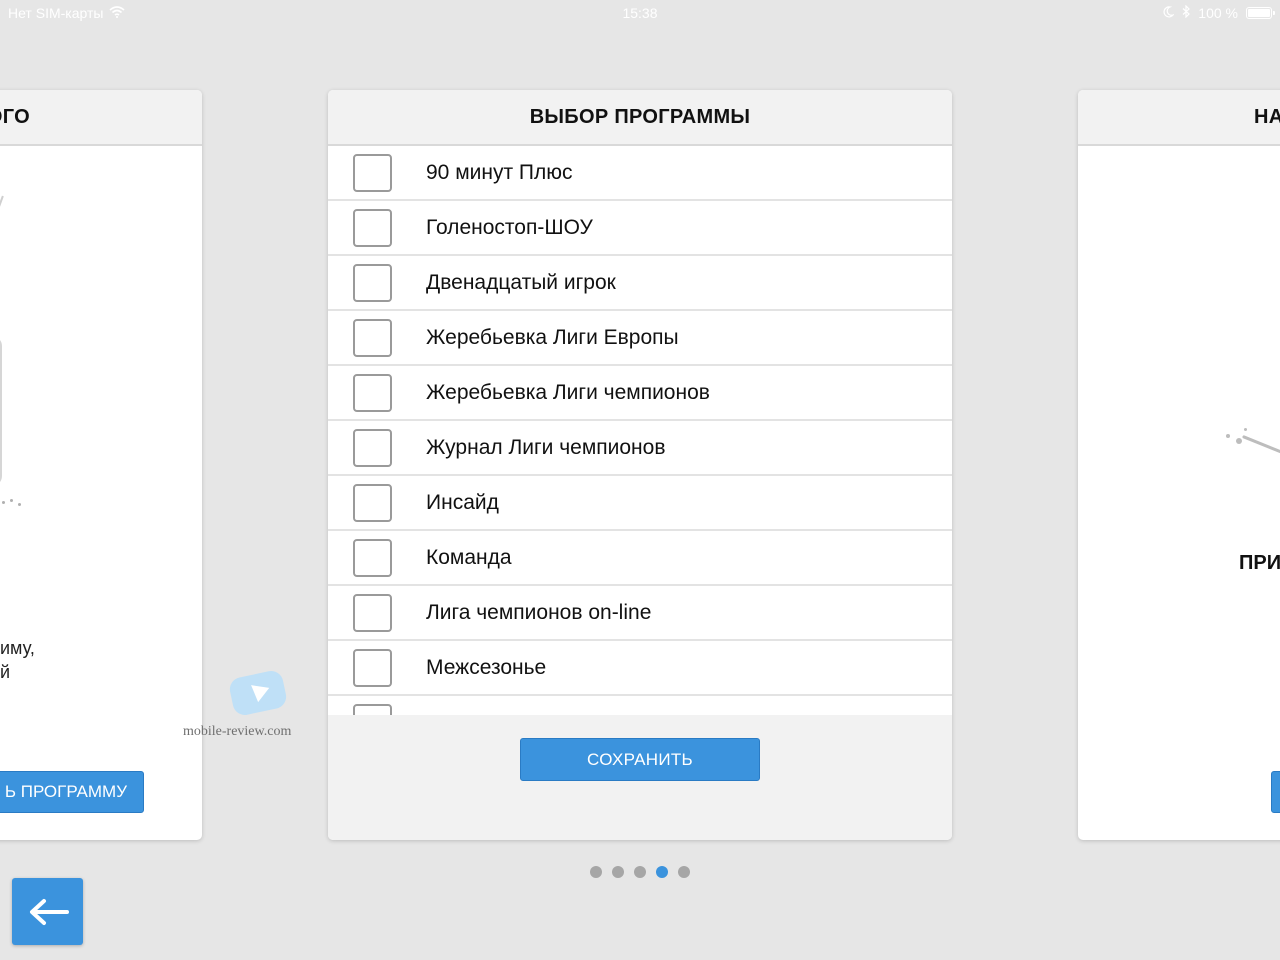  What do you see at coordinates (486, 667) in the screenshot?
I see `list-item-label: Межсезонье` at bounding box center [486, 667].